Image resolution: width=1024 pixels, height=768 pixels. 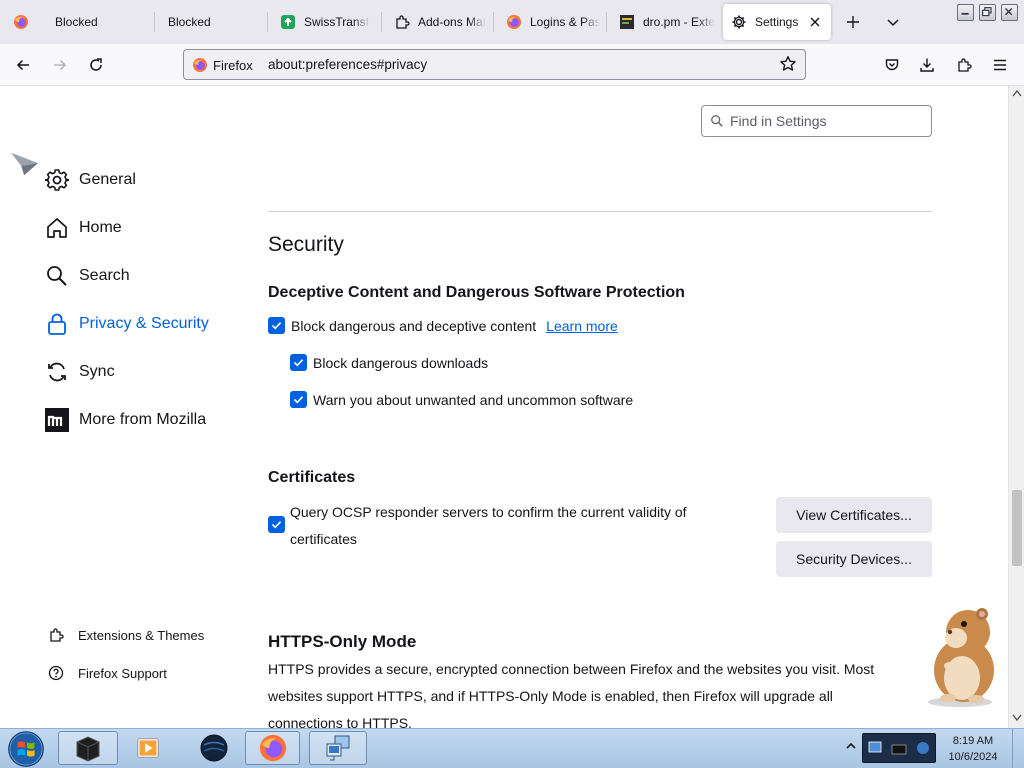 I want to click on search-icon, so click(x=57, y=276).